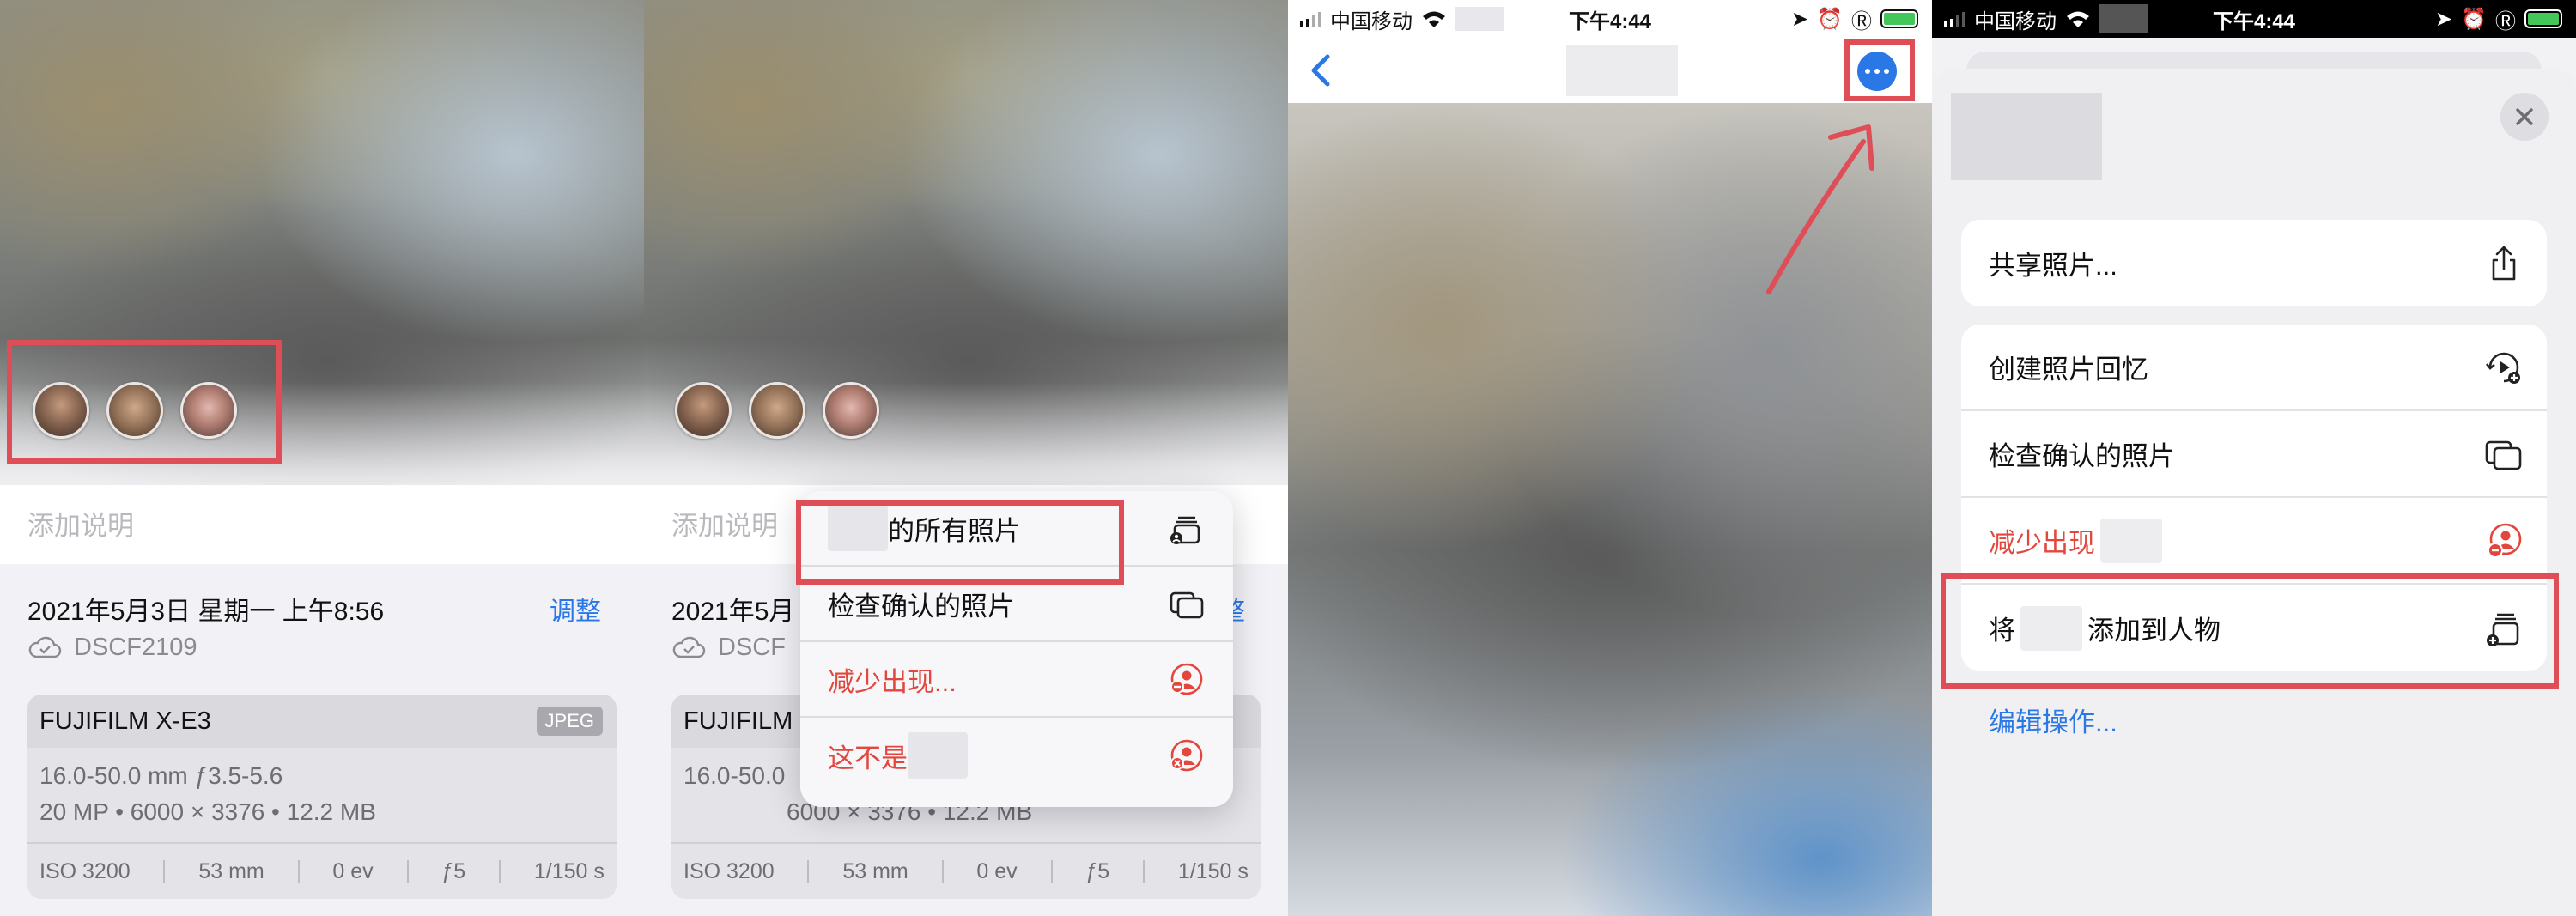 The image size is (2576, 916). I want to click on menu-item-text: 这不是, so click(898, 755).